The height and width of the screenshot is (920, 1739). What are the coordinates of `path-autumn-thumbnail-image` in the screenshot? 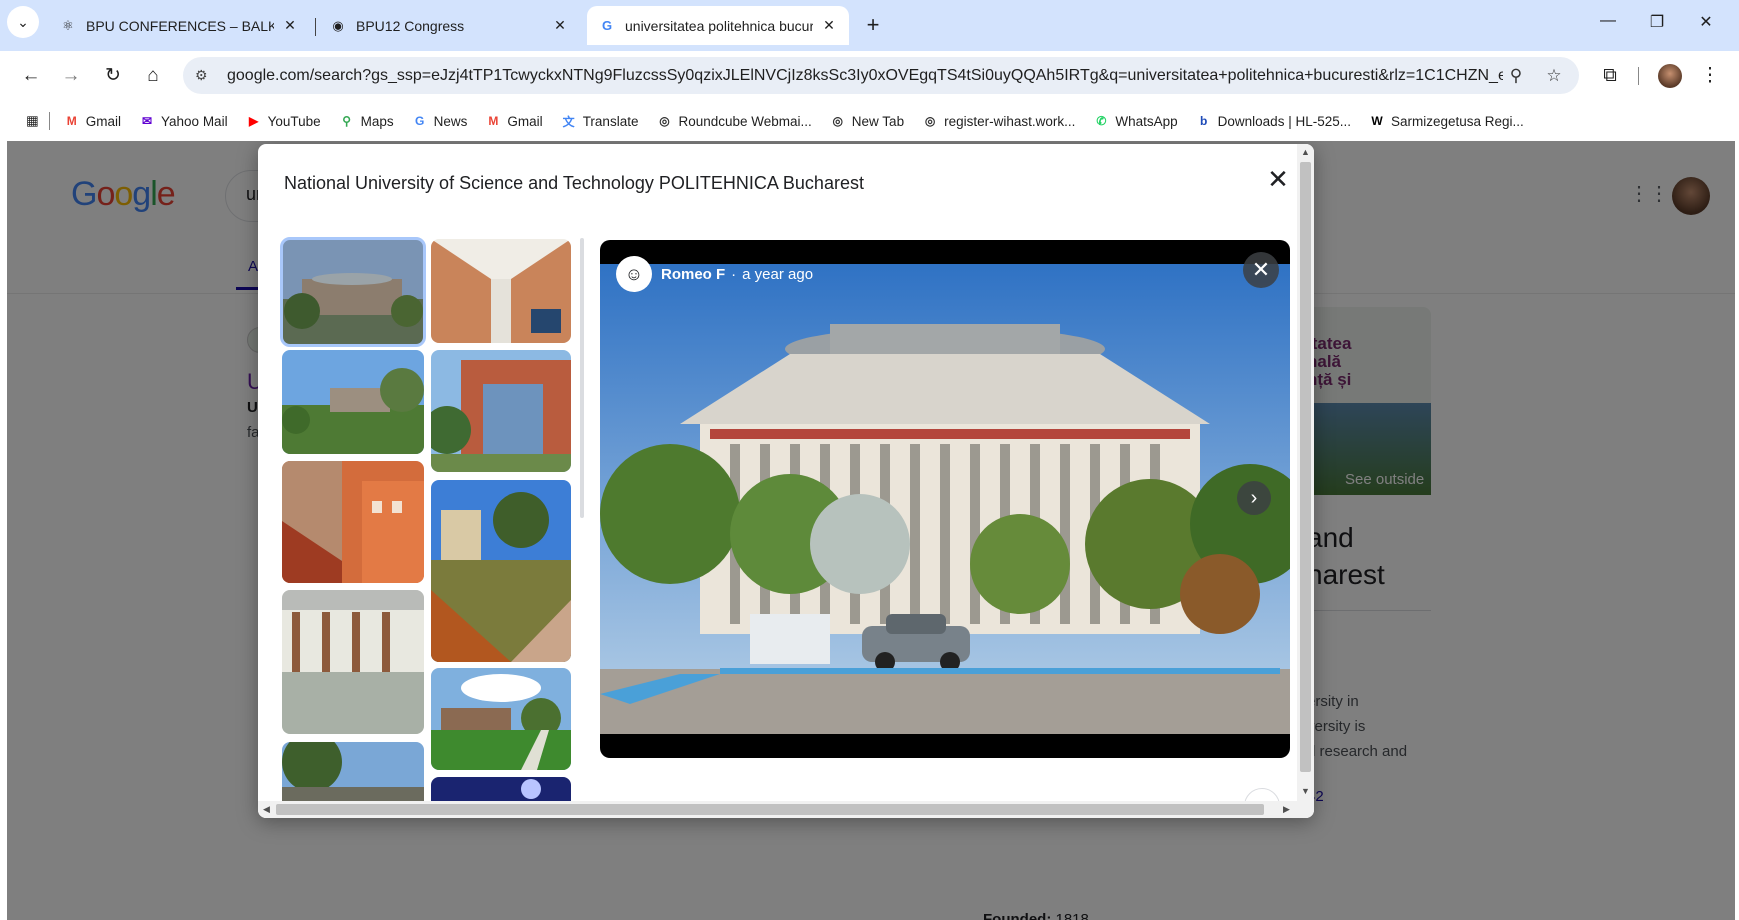 It's located at (501, 571).